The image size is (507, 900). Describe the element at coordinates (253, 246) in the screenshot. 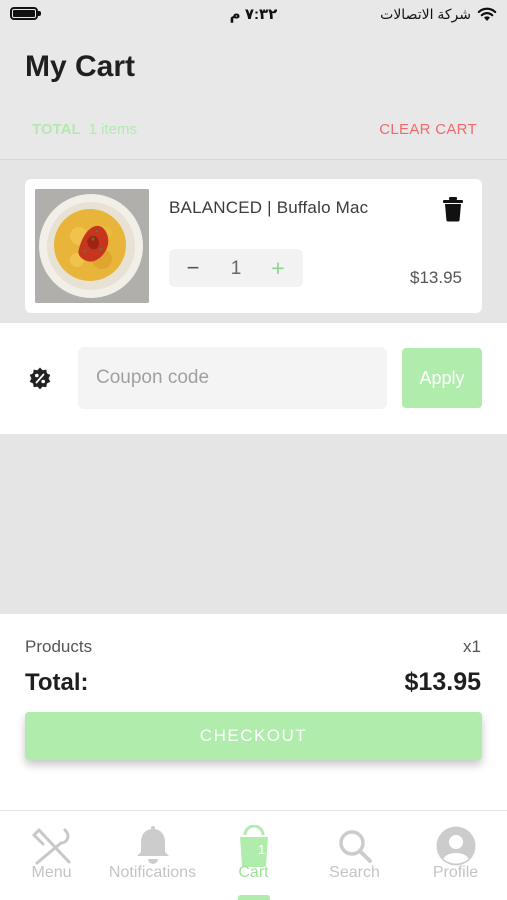

I see `cart-item: BALANCED | Buffalo Mac − 1 + $13.95` at that location.